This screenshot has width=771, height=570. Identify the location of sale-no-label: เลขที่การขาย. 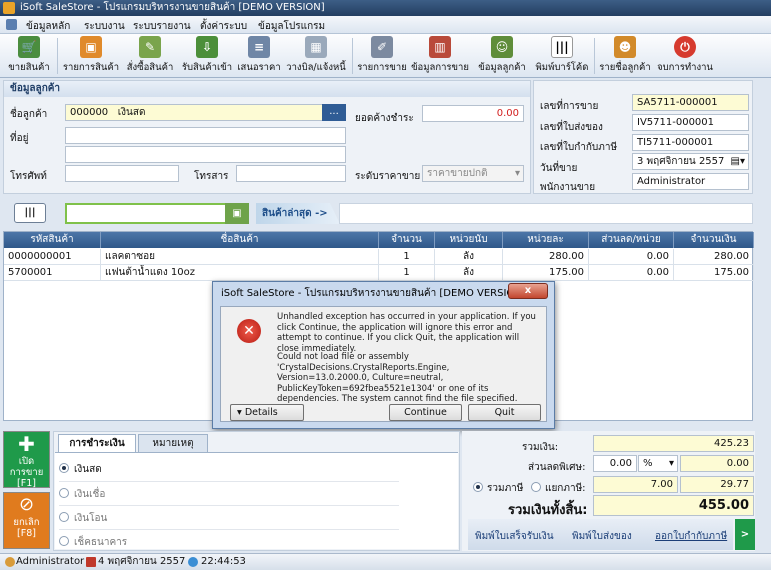
(569, 106).